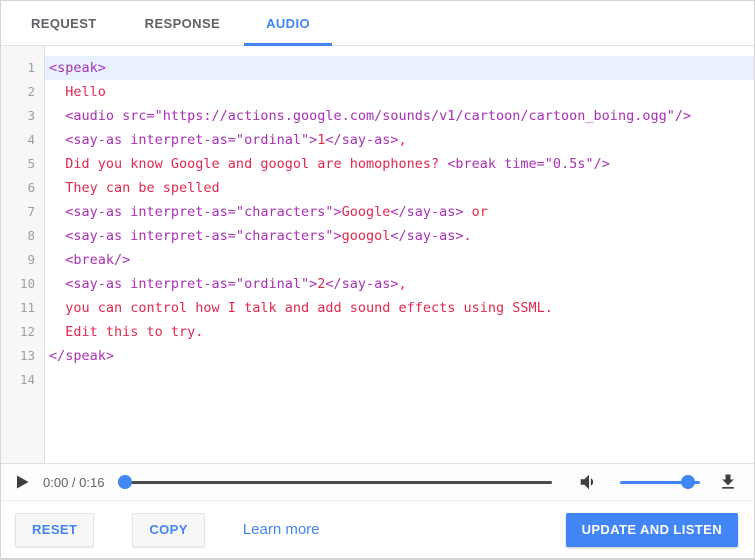 The height and width of the screenshot is (560, 755). I want to click on line-number: 11, so click(27, 307).